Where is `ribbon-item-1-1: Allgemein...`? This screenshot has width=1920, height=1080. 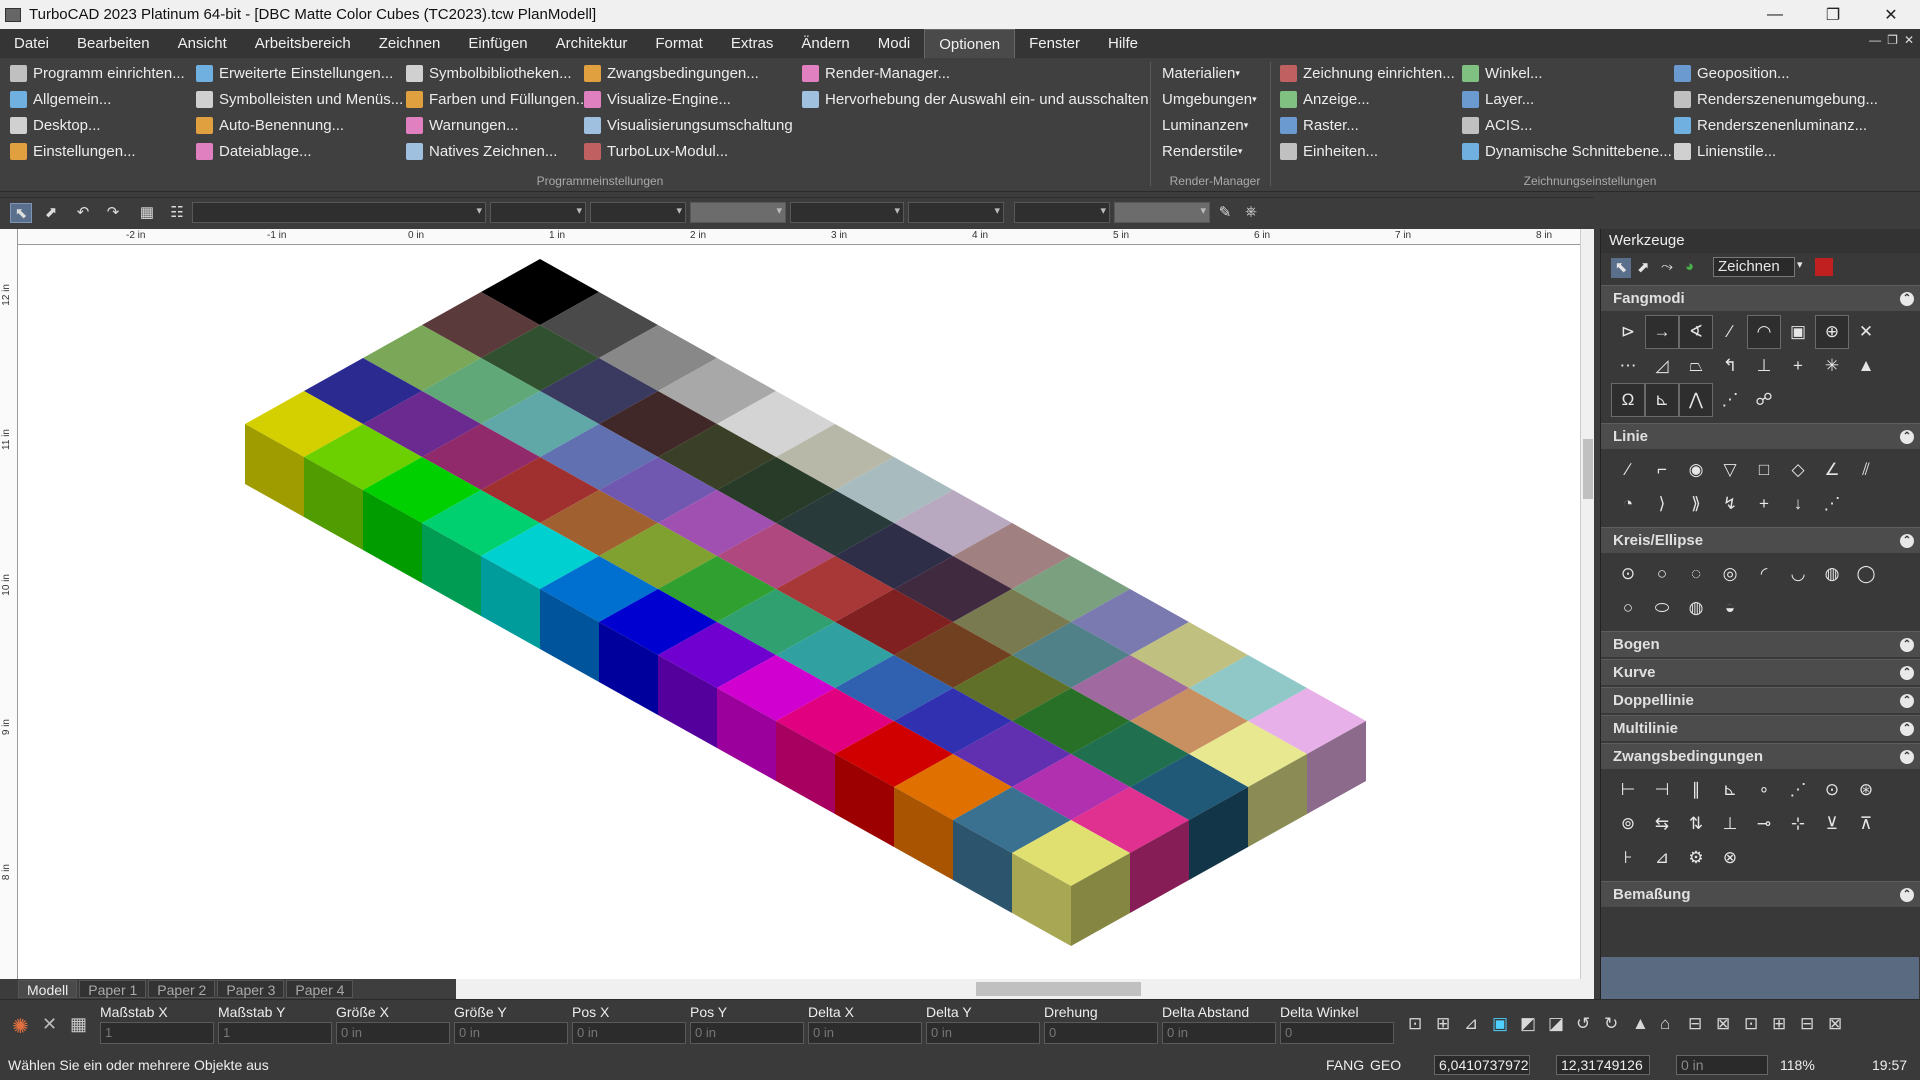 ribbon-item-1-1: Allgemein... is located at coordinates (97, 99).